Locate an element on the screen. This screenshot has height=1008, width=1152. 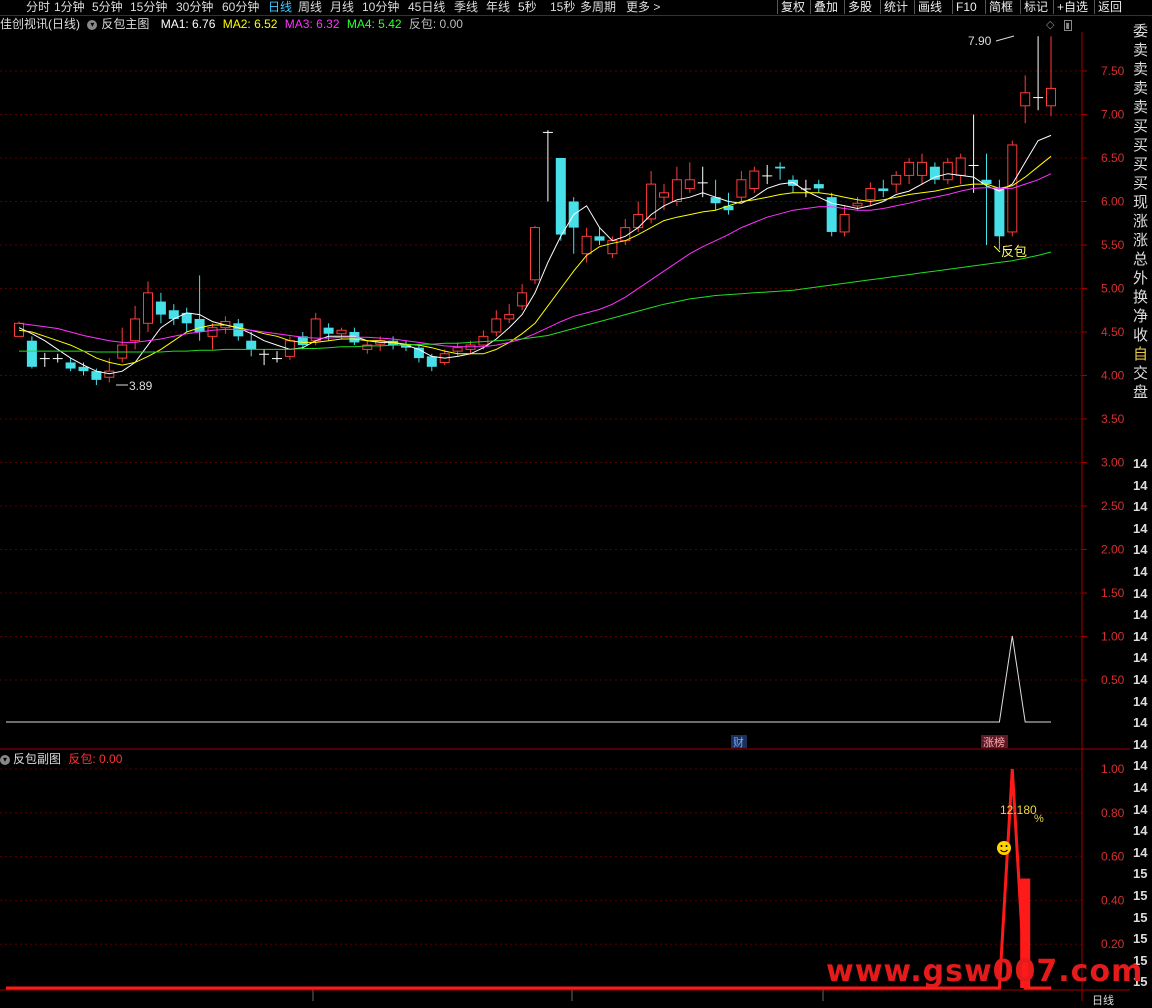
period-indicator: 日线 is located at coordinates (1103, 1001).